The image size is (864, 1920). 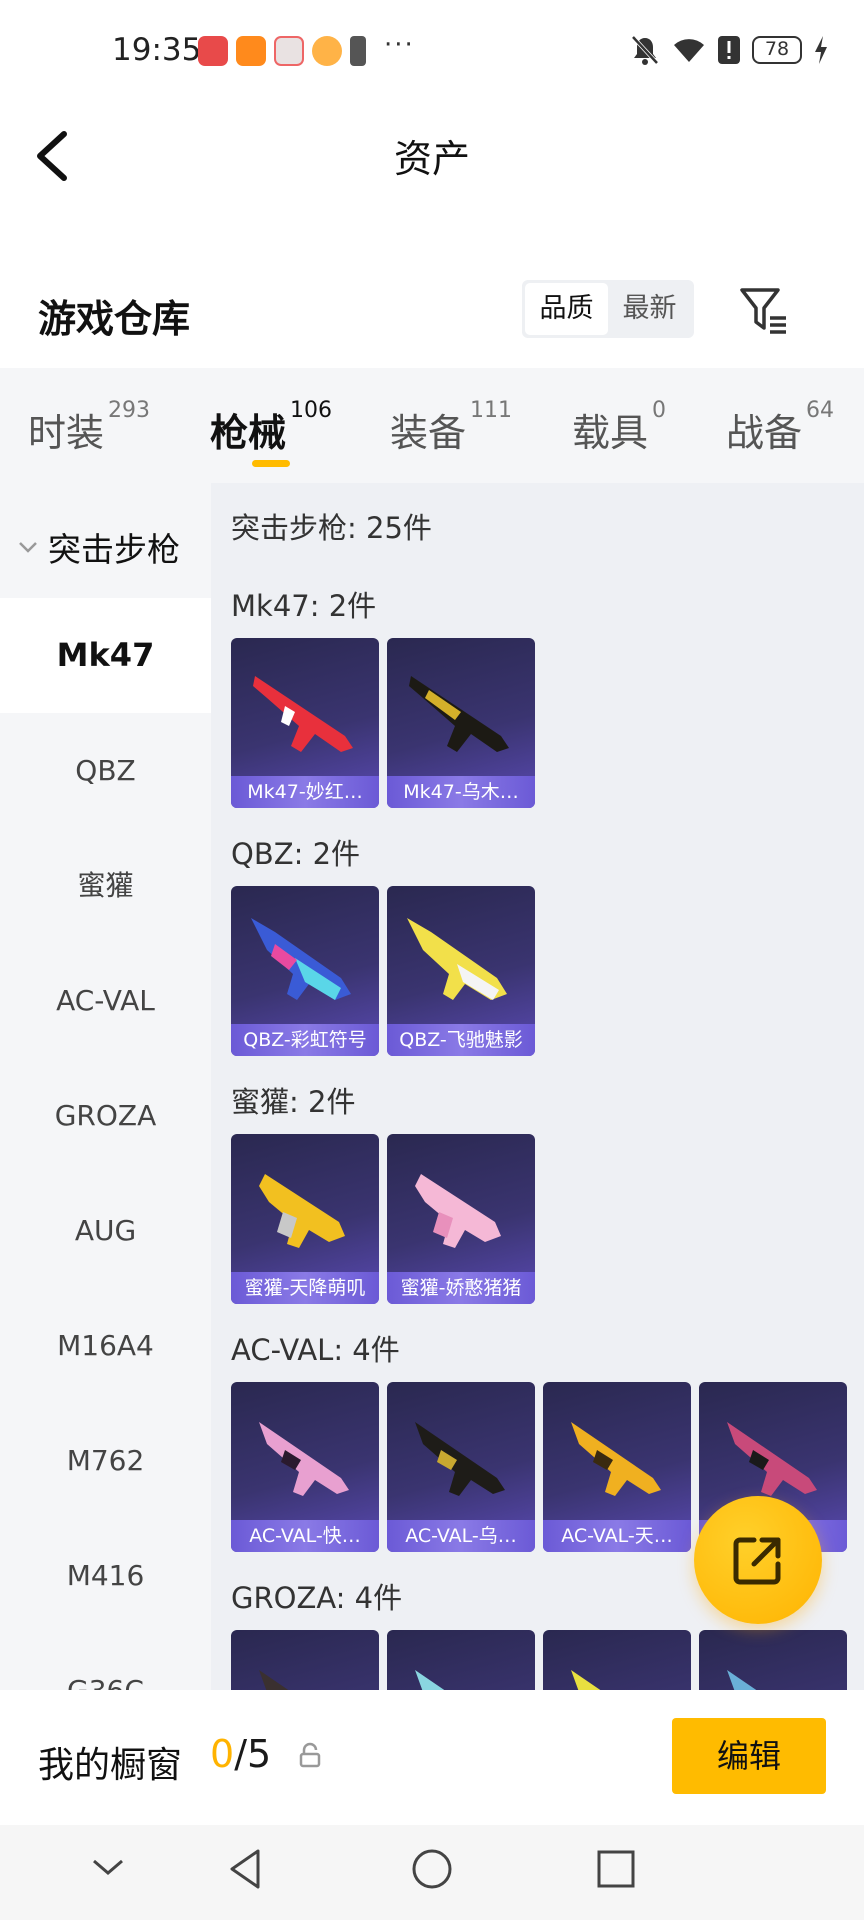 I want to click on header: 资产, so click(x=432, y=155).